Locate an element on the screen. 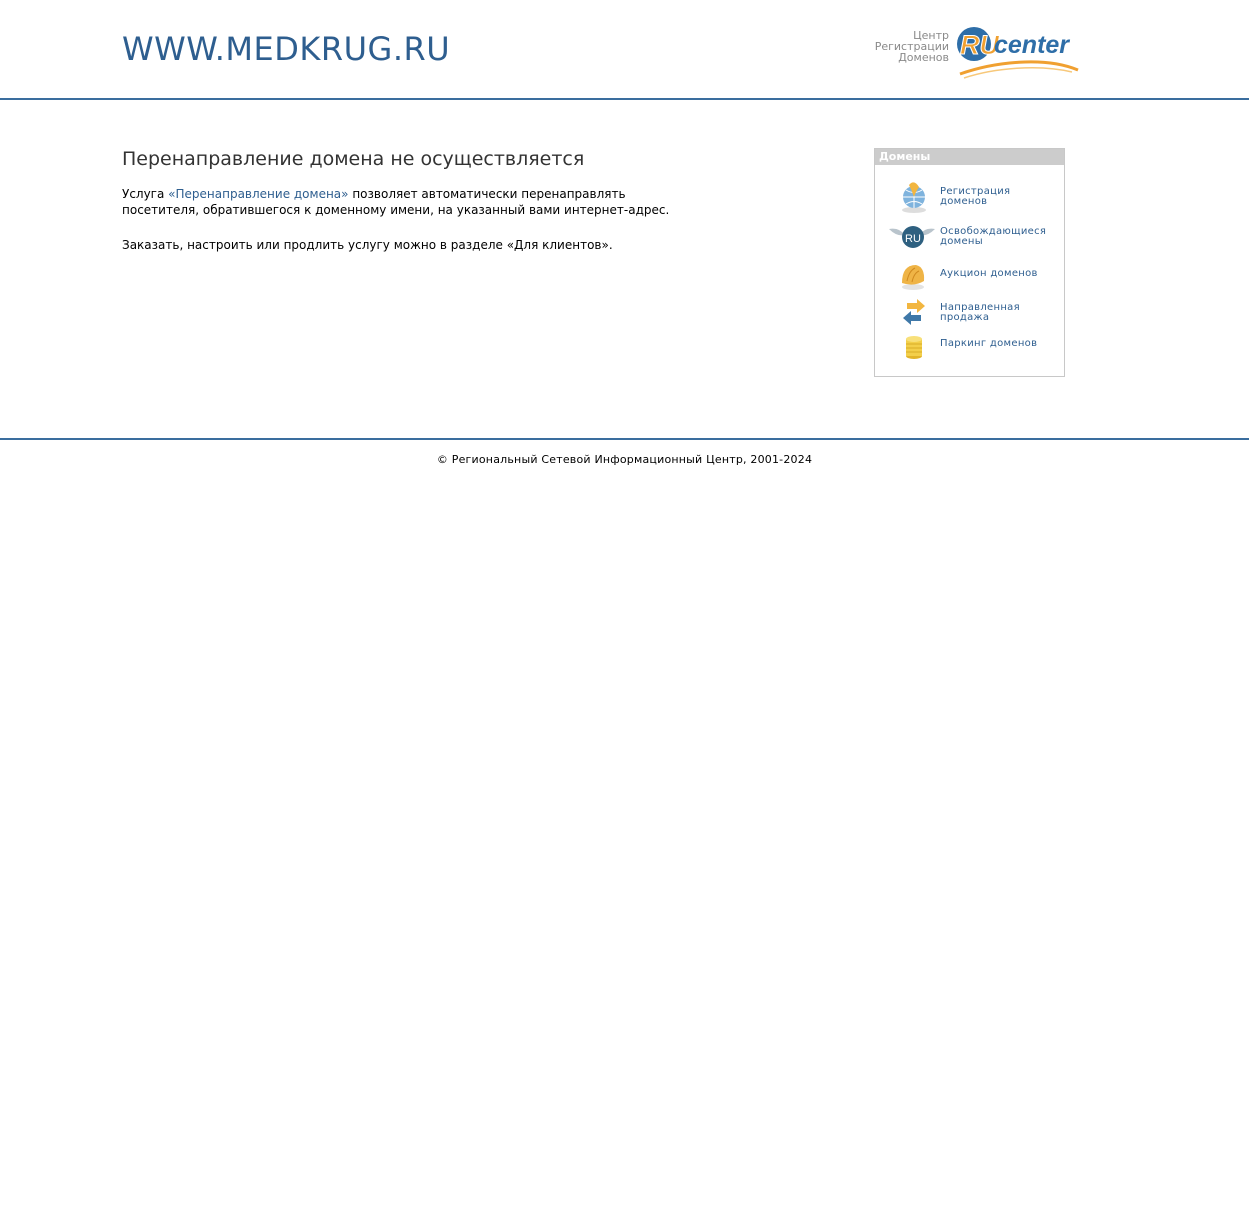  rucenter-logo: Центр Регистрации Доменов RU center is located at coordinates (975, 54).